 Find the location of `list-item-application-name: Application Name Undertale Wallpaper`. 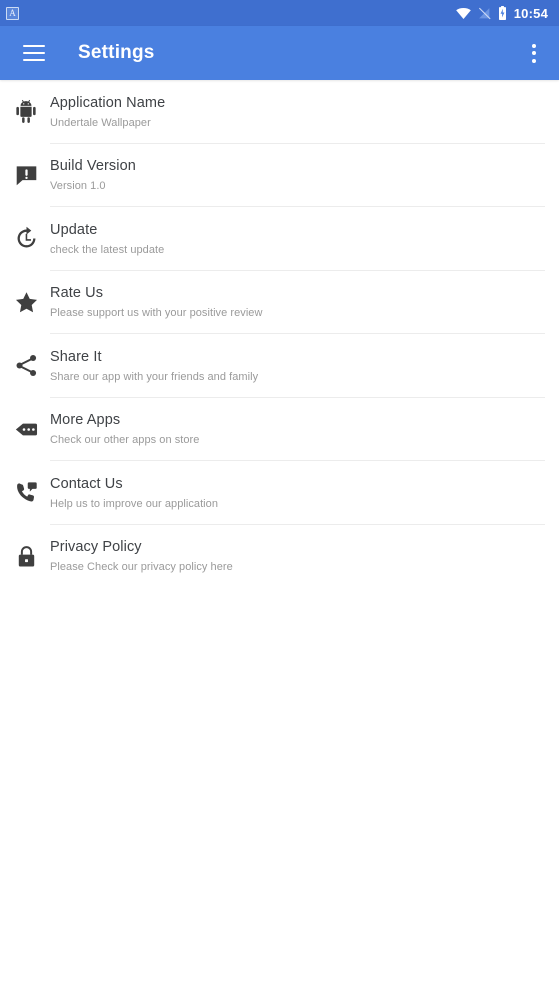

list-item-application-name: Application Name Undertale Wallpaper is located at coordinates (279, 112).